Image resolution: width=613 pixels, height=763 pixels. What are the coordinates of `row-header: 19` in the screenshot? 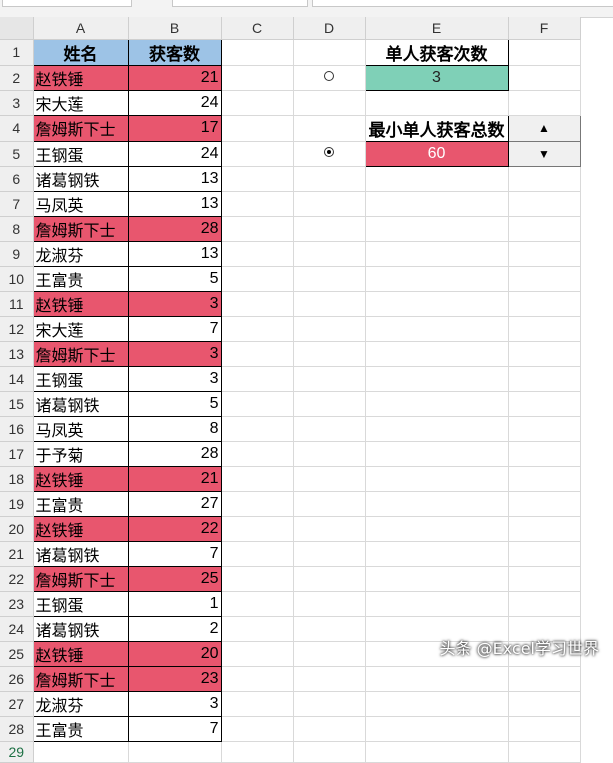 It's located at (17, 504).